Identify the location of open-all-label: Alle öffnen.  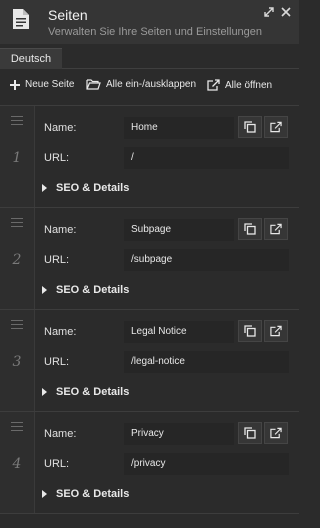
(249, 85).